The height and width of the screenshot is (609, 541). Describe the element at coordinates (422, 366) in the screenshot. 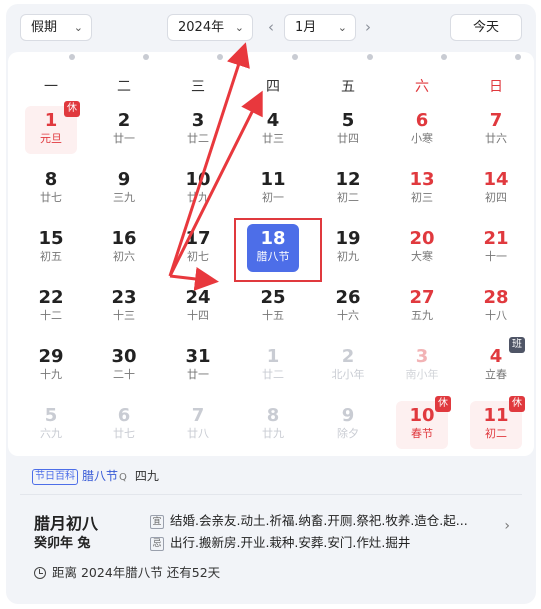

I see `day-cell: 3 南小年` at that location.